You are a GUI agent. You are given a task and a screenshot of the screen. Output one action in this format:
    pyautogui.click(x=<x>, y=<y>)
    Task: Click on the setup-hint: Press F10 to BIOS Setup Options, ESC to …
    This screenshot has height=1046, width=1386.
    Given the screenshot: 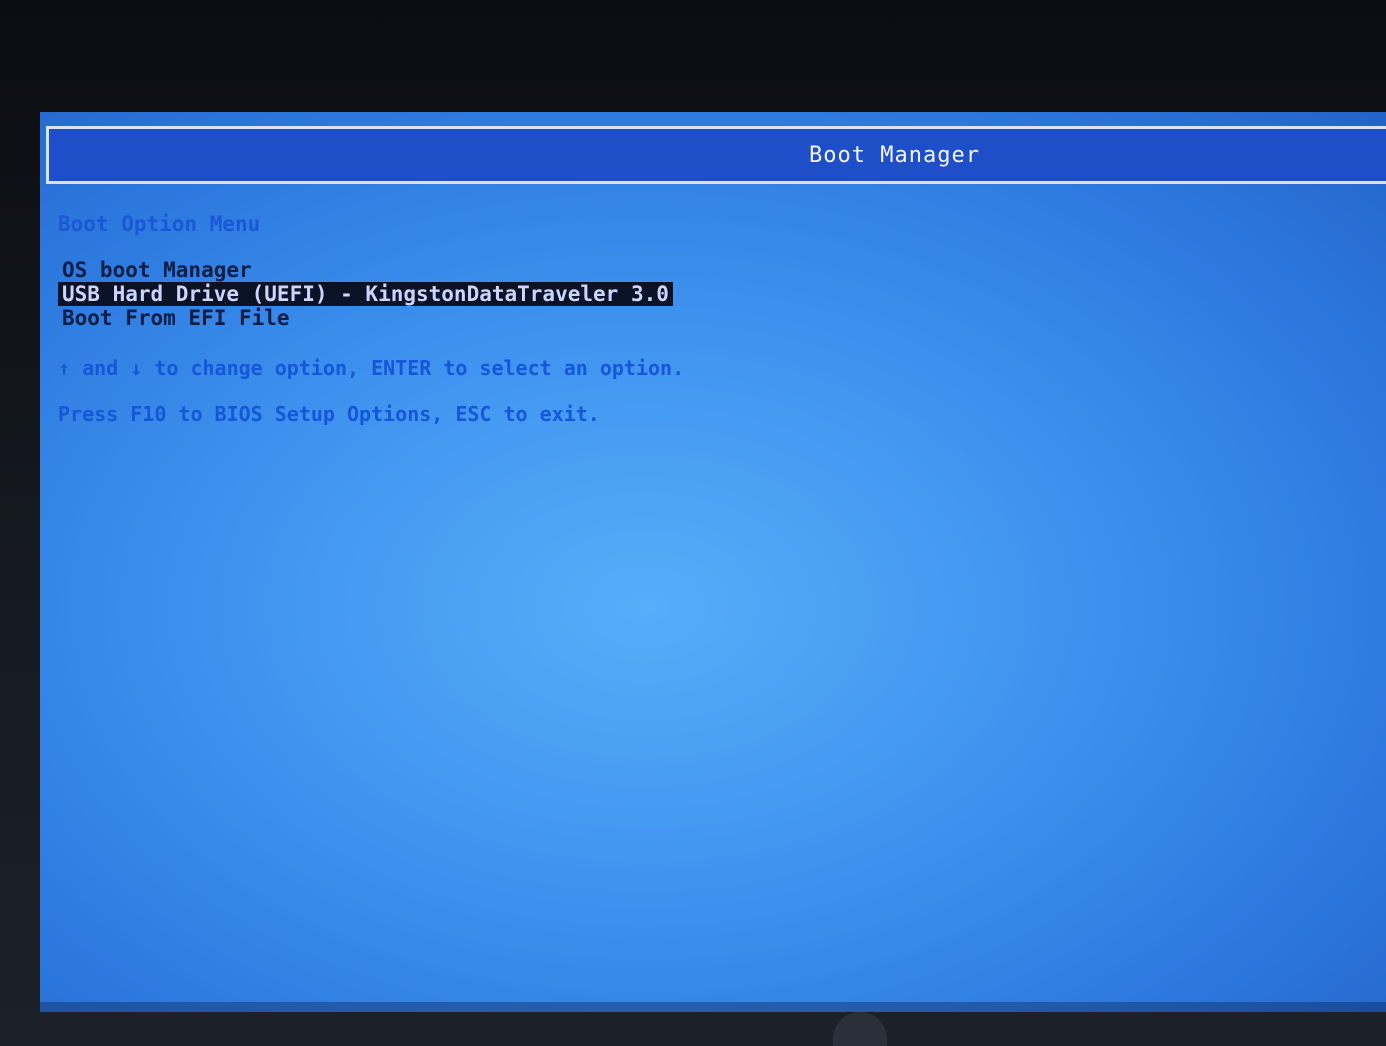 What is the action you would take?
    pyautogui.click(x=329, y=414)
    